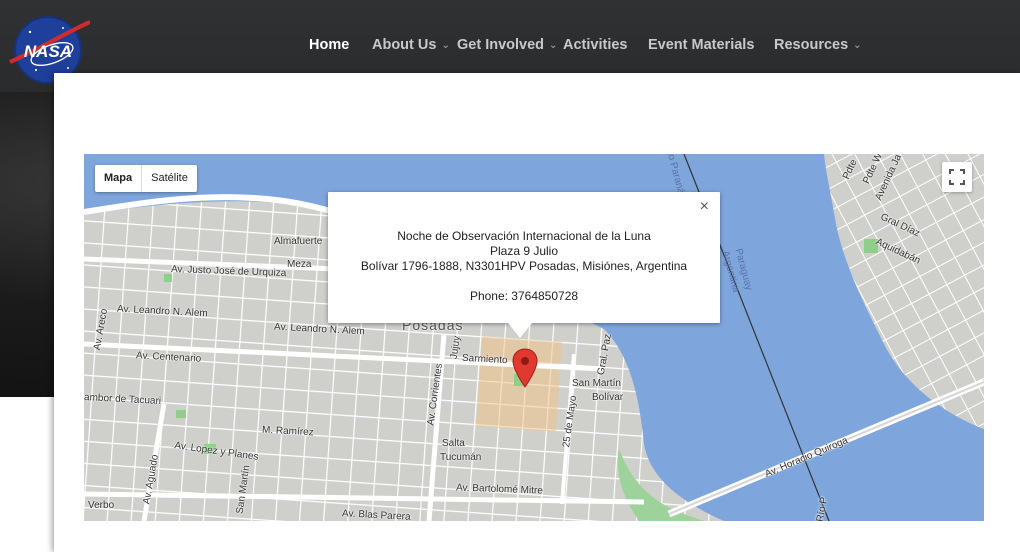 The height and width of the screenshot is (552, 1020). I want to click on nav-home-label: Home, so click(329, 45).